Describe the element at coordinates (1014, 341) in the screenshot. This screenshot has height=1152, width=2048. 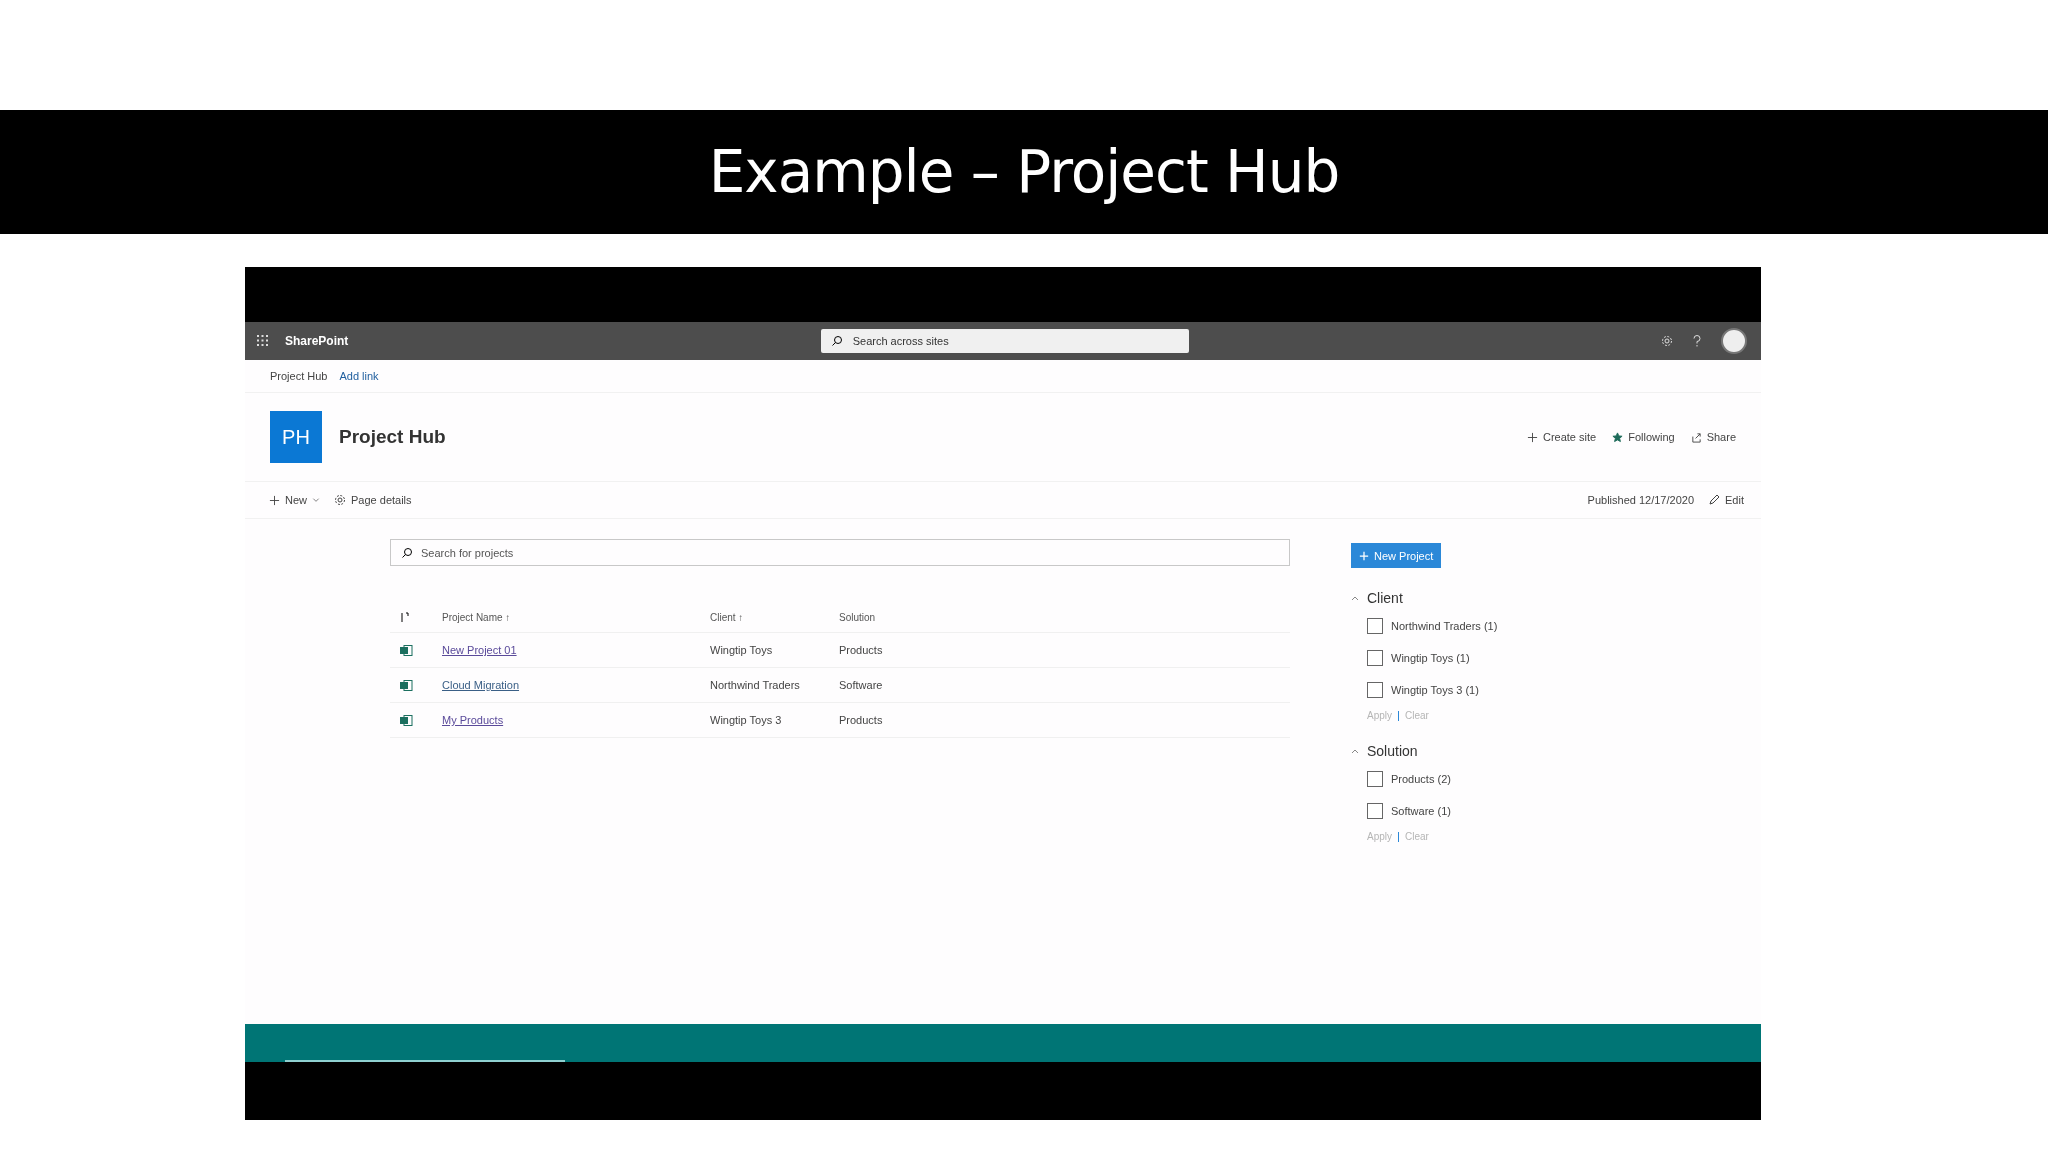
I see `site-search-field: Search across sites` at that location.